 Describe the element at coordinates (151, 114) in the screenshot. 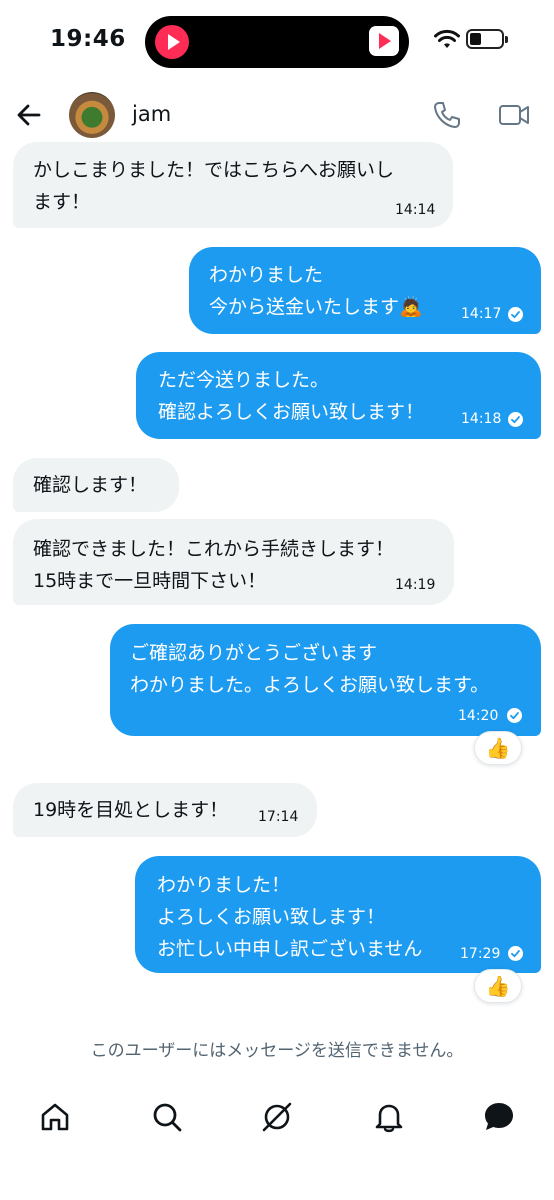

I see `contact-name: jam` at that location.